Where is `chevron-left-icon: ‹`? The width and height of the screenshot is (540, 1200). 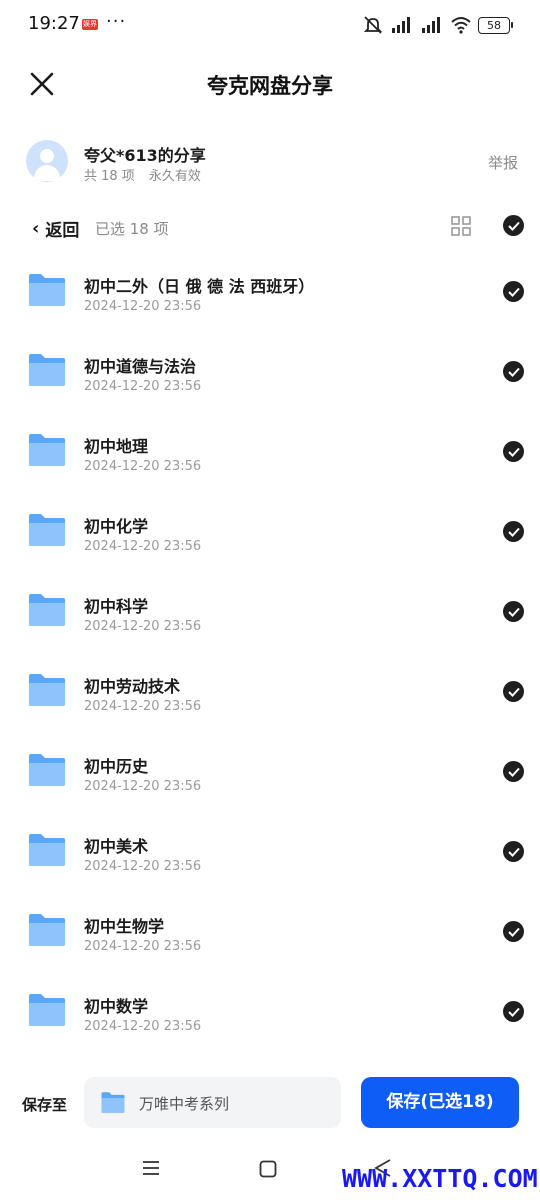
chevron-left-icon: ‹ is located at coordinates (36, 228).